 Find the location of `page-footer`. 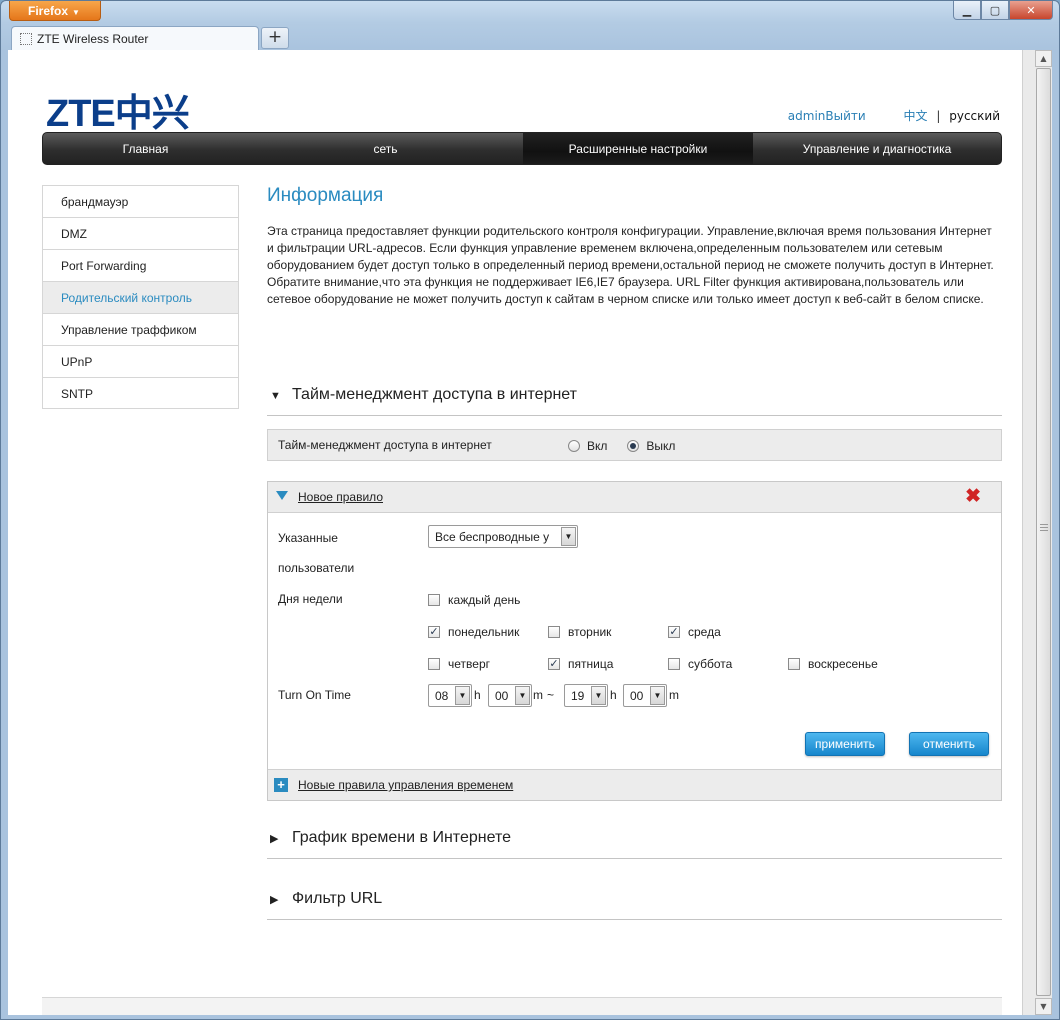

page-footer is located at coordinates (522, 1006).